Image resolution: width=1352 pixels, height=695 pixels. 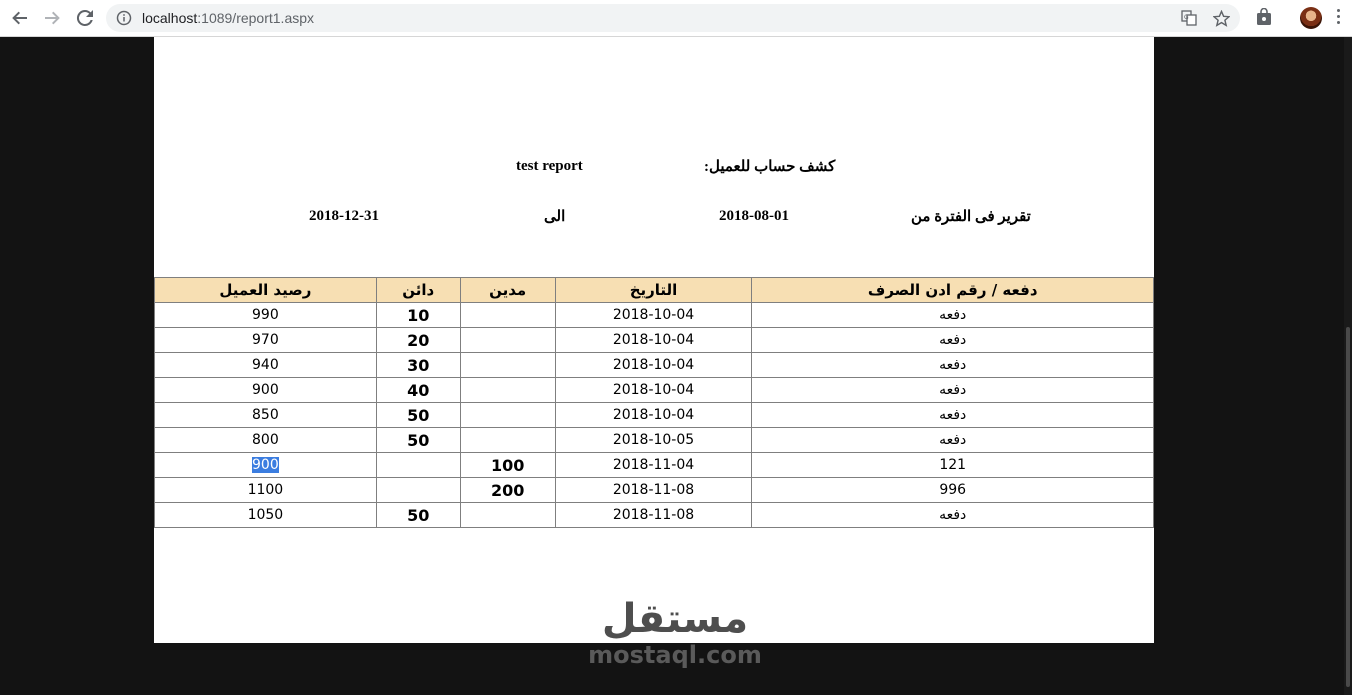 What do you see at coordinates (770, 167) in the screenshot?
I see `report-title-label: كشف حساب للعميل:` at bounding box center [770, 167].